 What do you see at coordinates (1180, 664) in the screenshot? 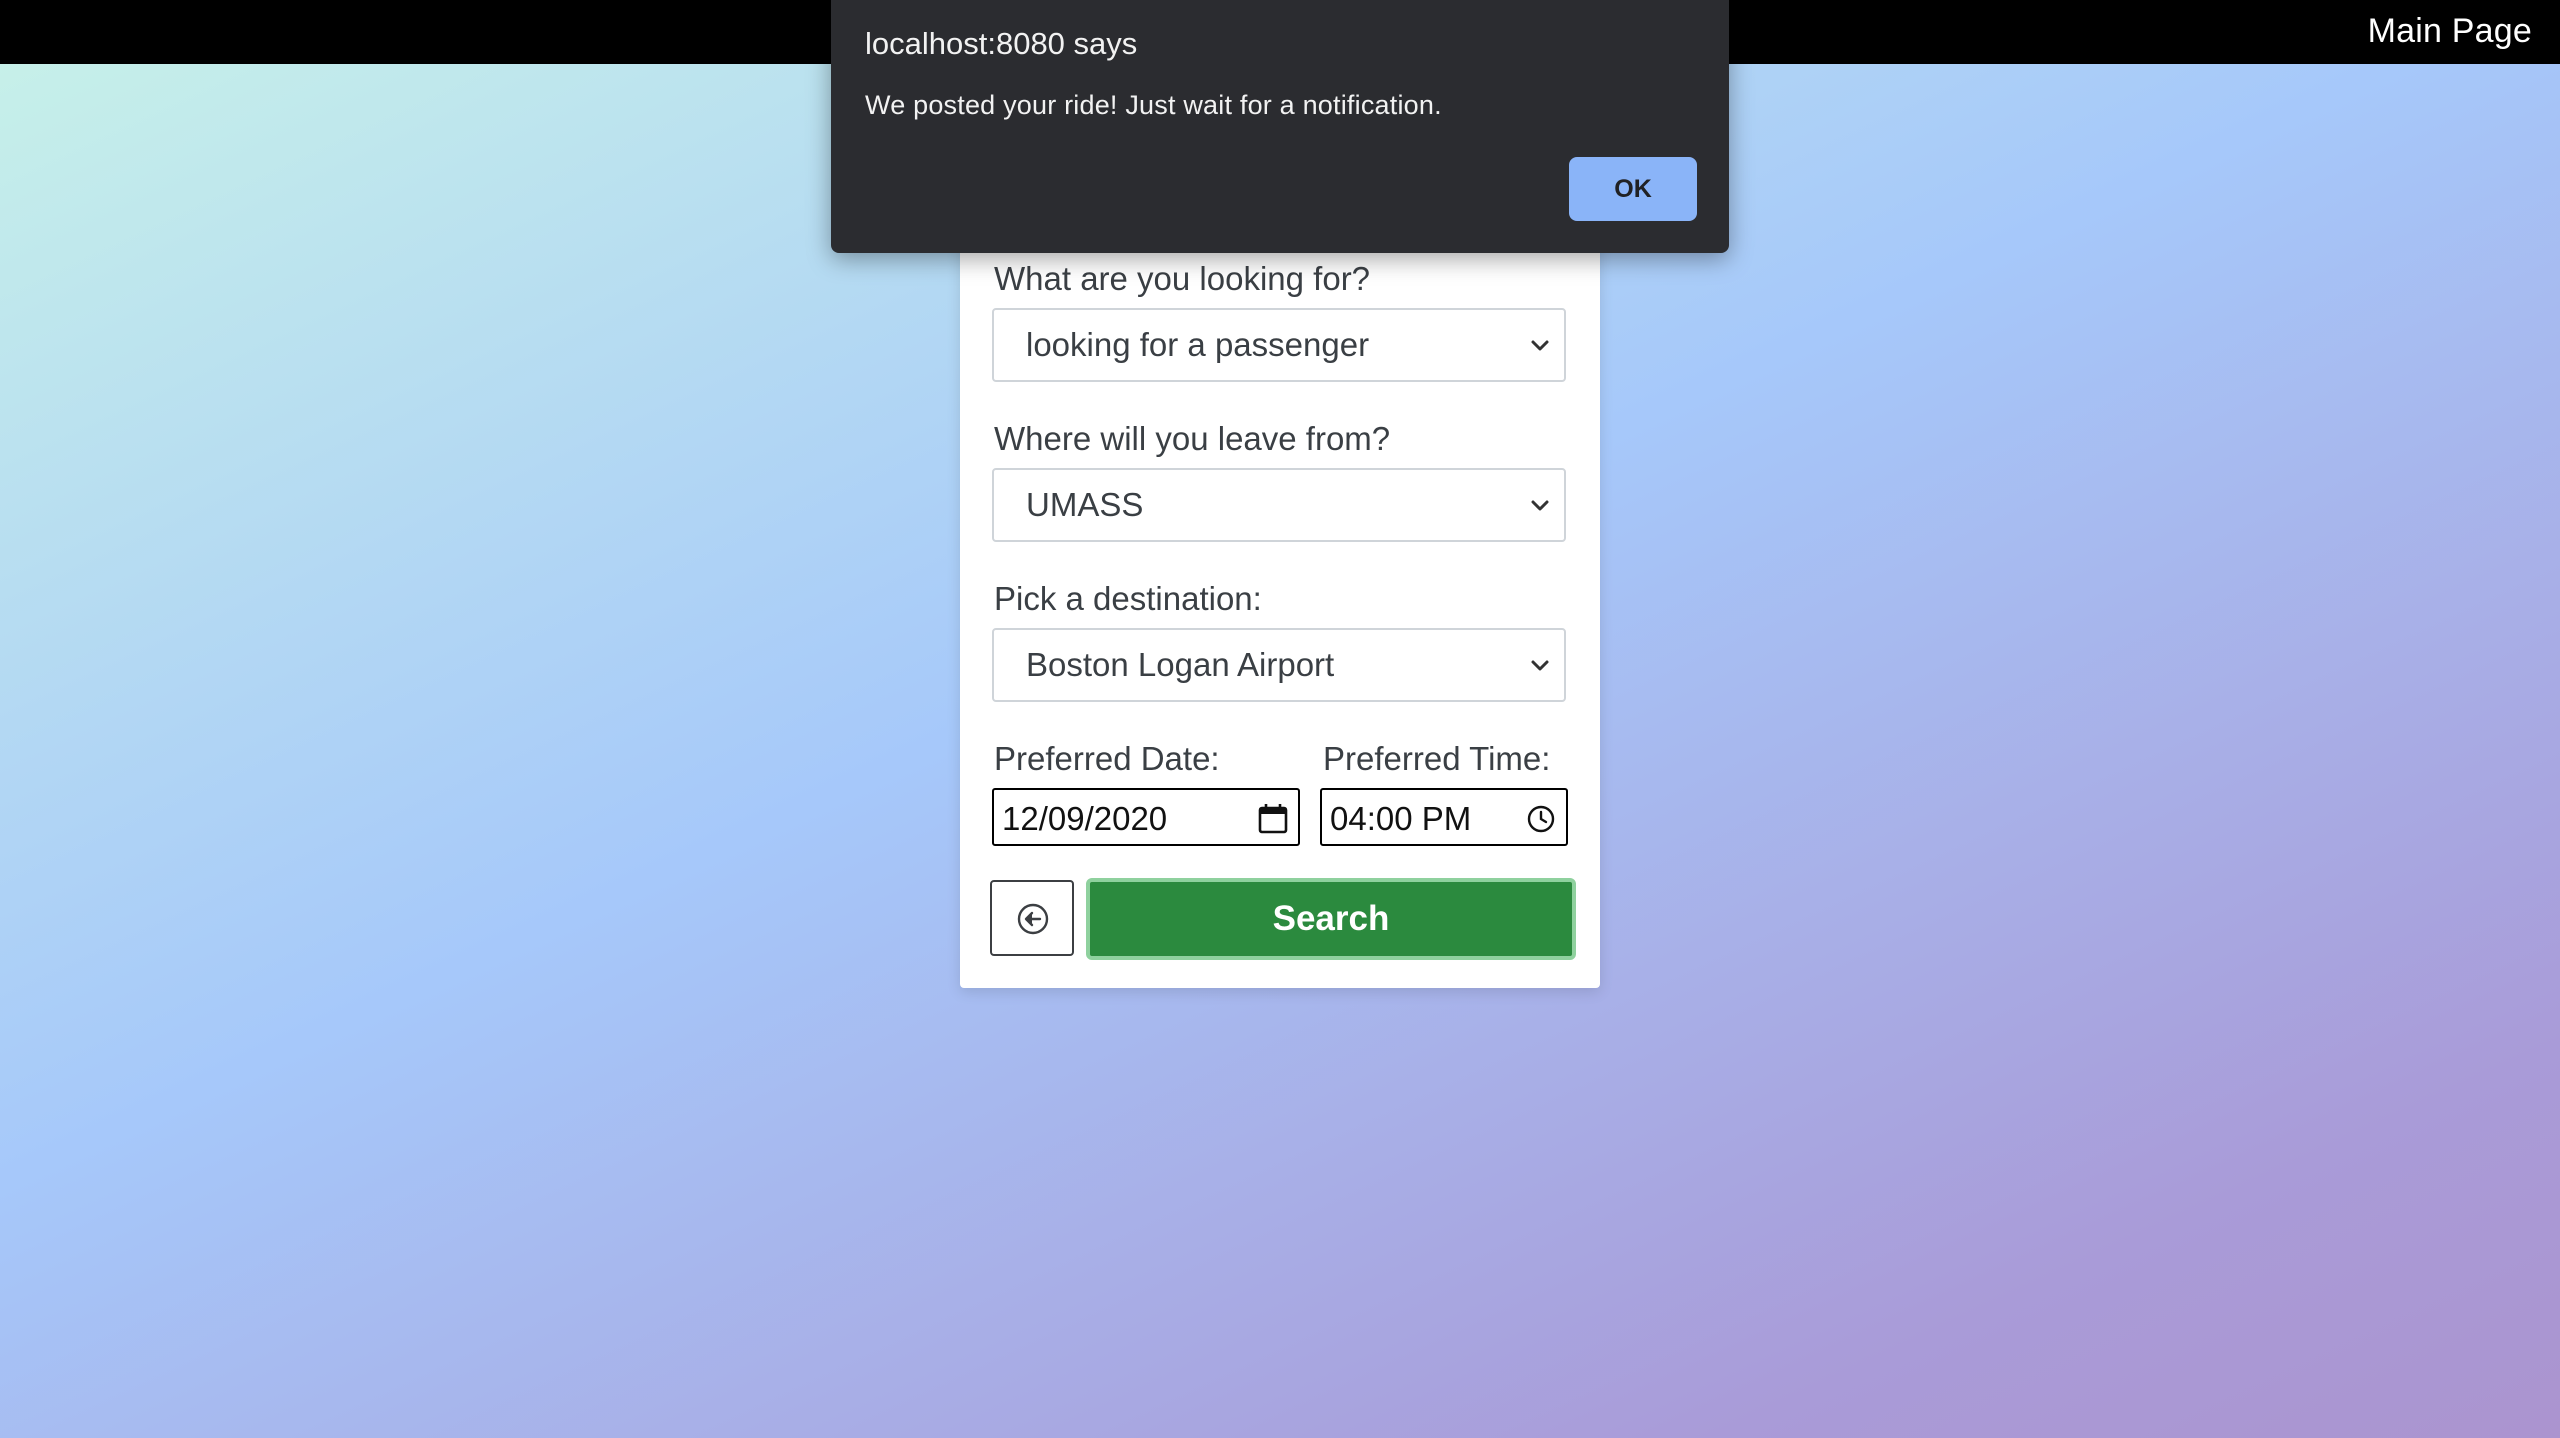
I see `destination-value: Boston Logan Airport` at bounding box center [1180, 664].